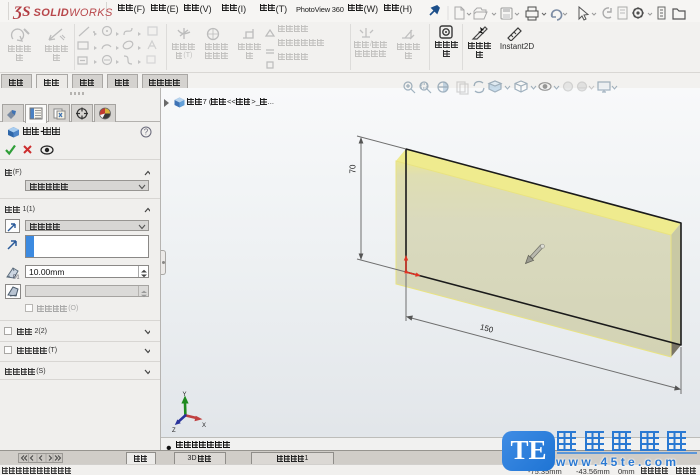  What do you see at coordinates (353, 168) in the screenshot?
I see `svg-text: 70` at bounding box center [353, 168].